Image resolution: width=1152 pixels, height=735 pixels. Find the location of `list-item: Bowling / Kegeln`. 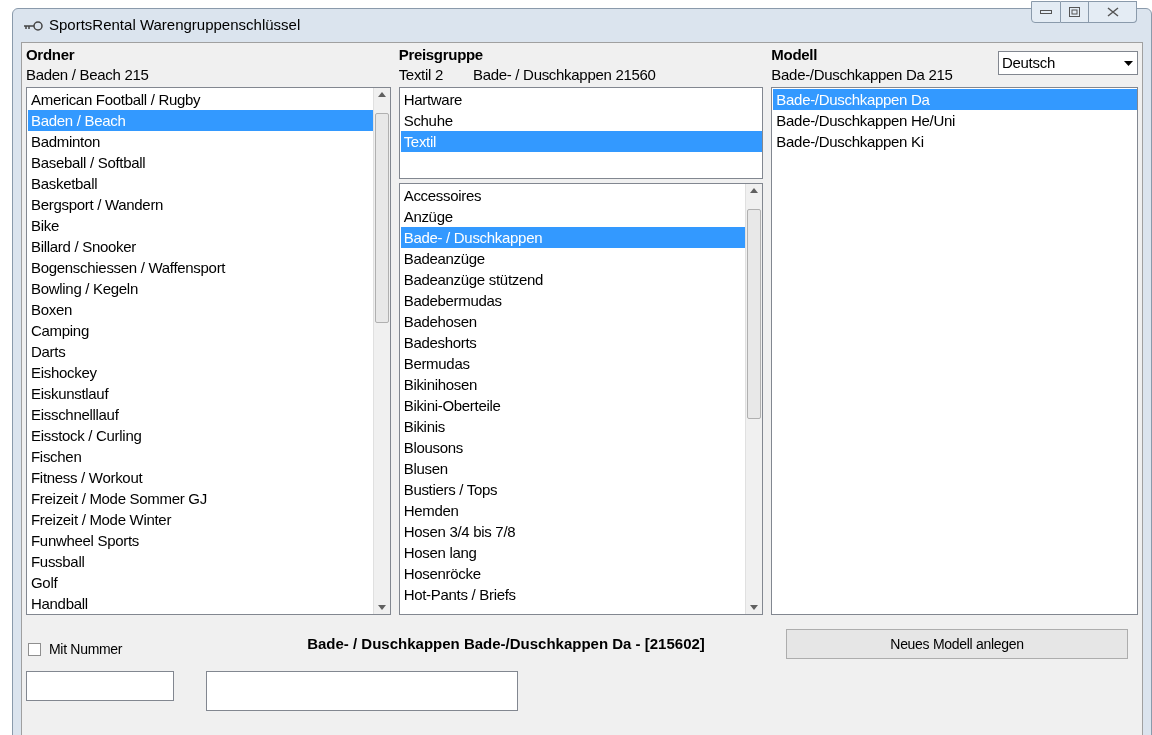

list-item: Bowling / Kegeln is located at coordinates (200, 288).